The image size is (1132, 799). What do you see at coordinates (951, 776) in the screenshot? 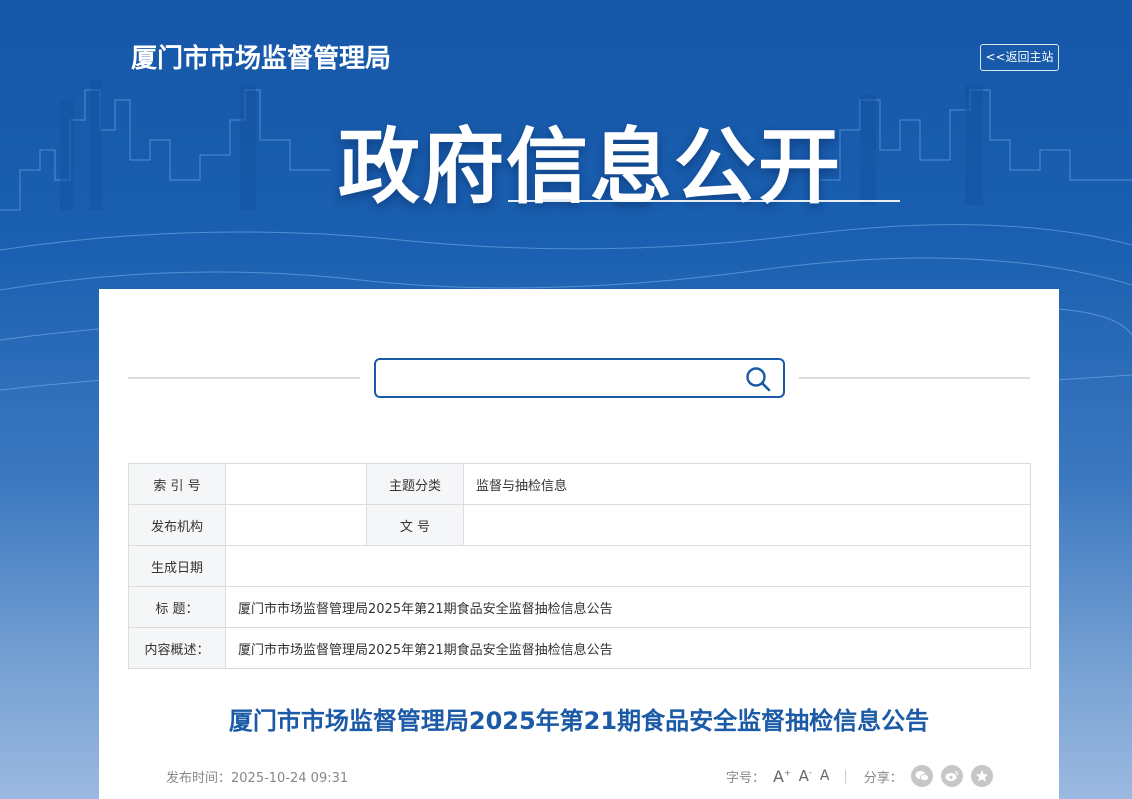
I see `weibo-icon` at bounding box center [951, 776].